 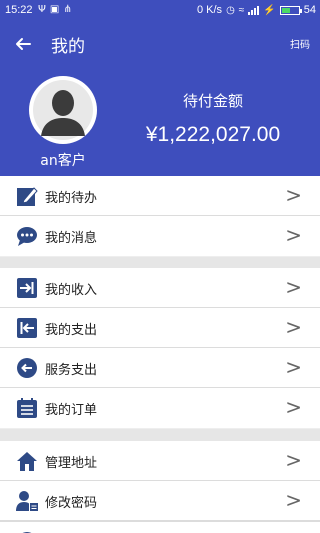 I want to click on order-icon, so click(x=27, y=408).